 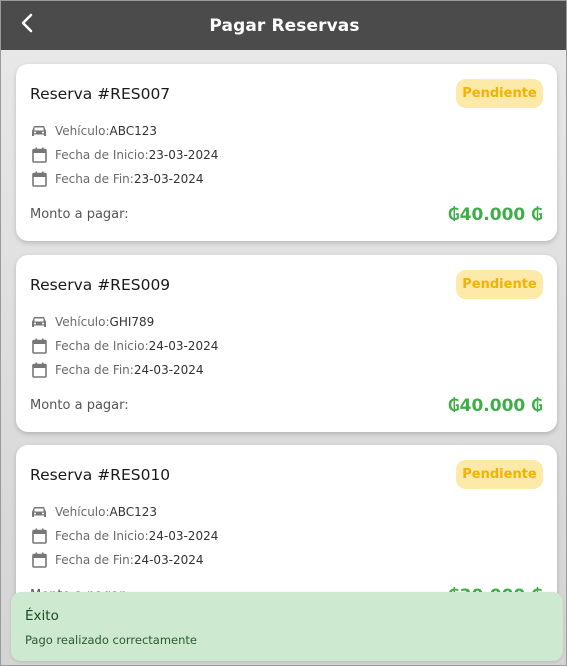 I want to click on page-title: Pagar Reservas, so click(x=284, y=25).